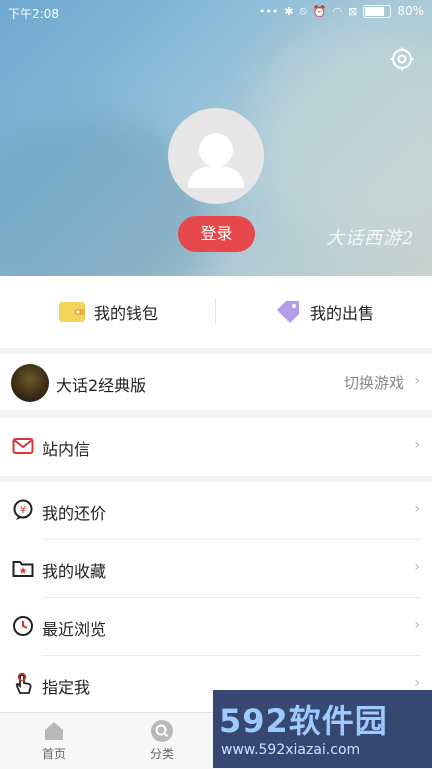 This screenshot has width=432, height=769. I want to click on my-sales-button: 我的出售, so click(324, 312).